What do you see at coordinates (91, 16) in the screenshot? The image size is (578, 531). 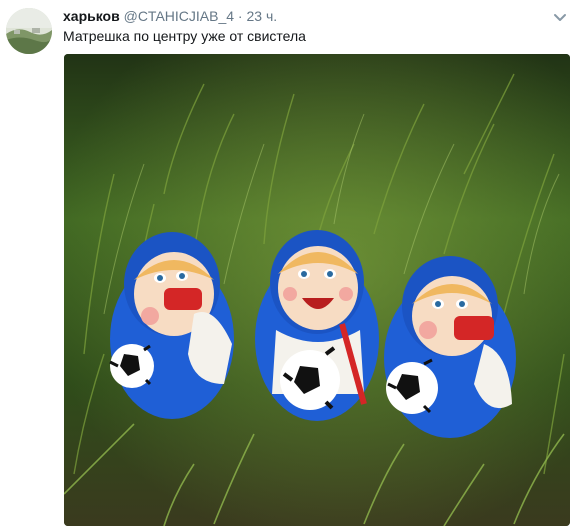 I see `author-name: харьков` at bounding box center [91, 16].